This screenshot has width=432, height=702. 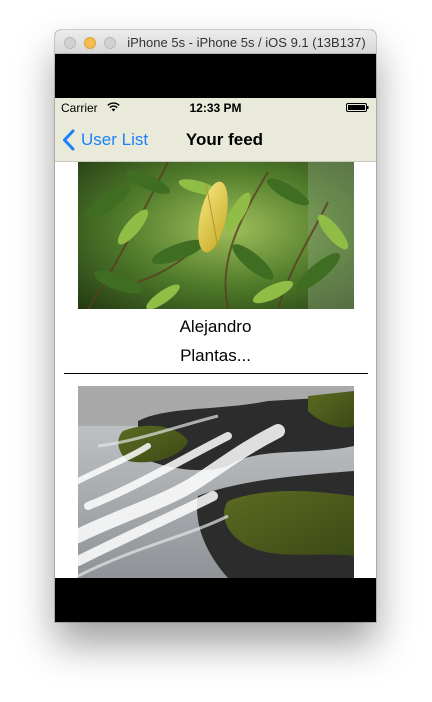 I want to click on navigation-bar: User List Your feed, so click(x=215, y=140).